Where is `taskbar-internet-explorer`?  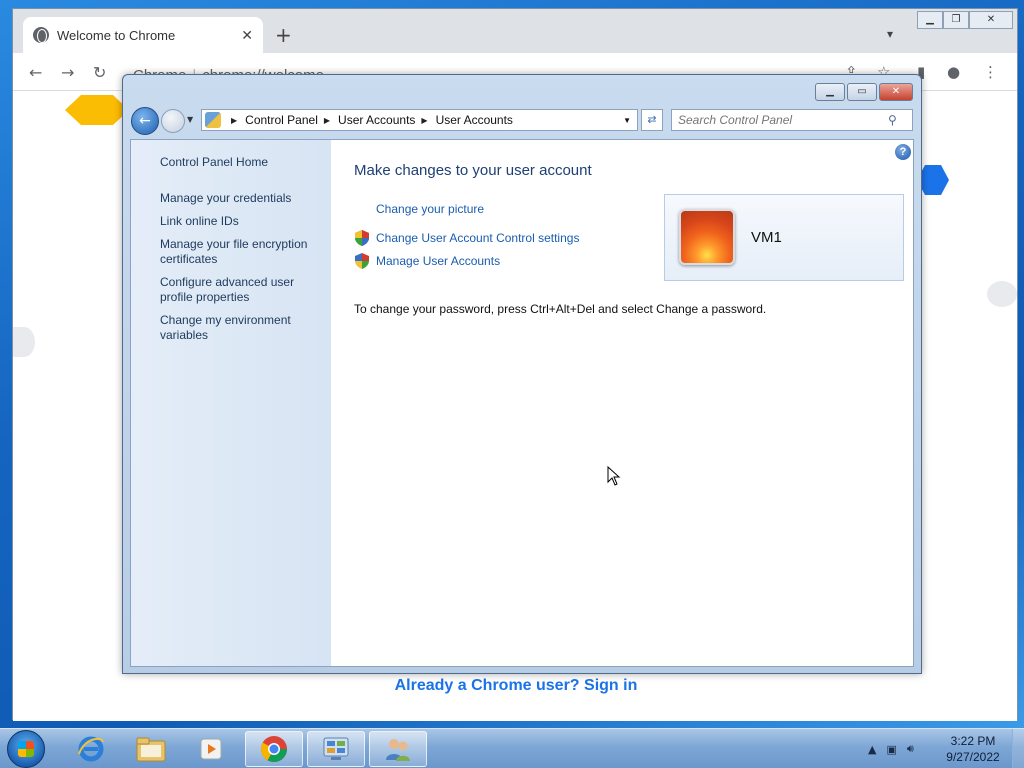
taskbar-internet-explorer is located at coordinates (91, 749).